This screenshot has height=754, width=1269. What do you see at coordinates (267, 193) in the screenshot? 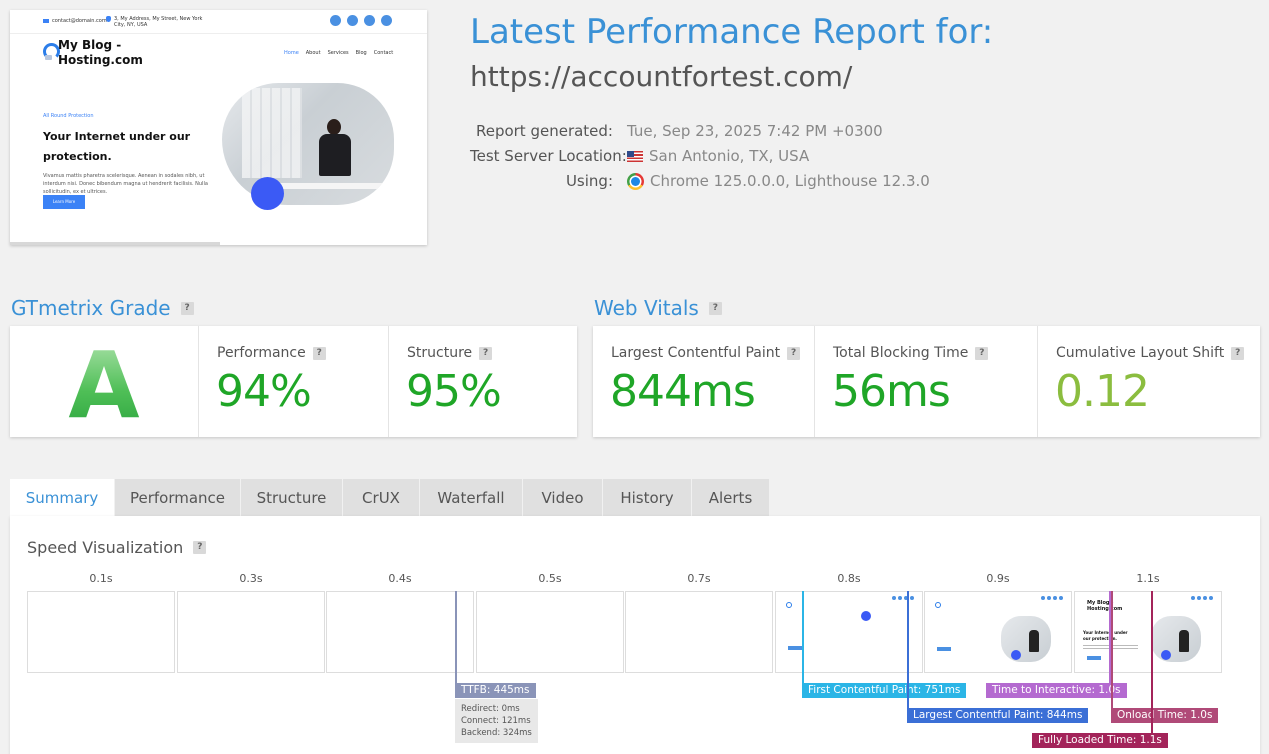
I see `thumb-hero-circle` at bounding box center [267, 193].